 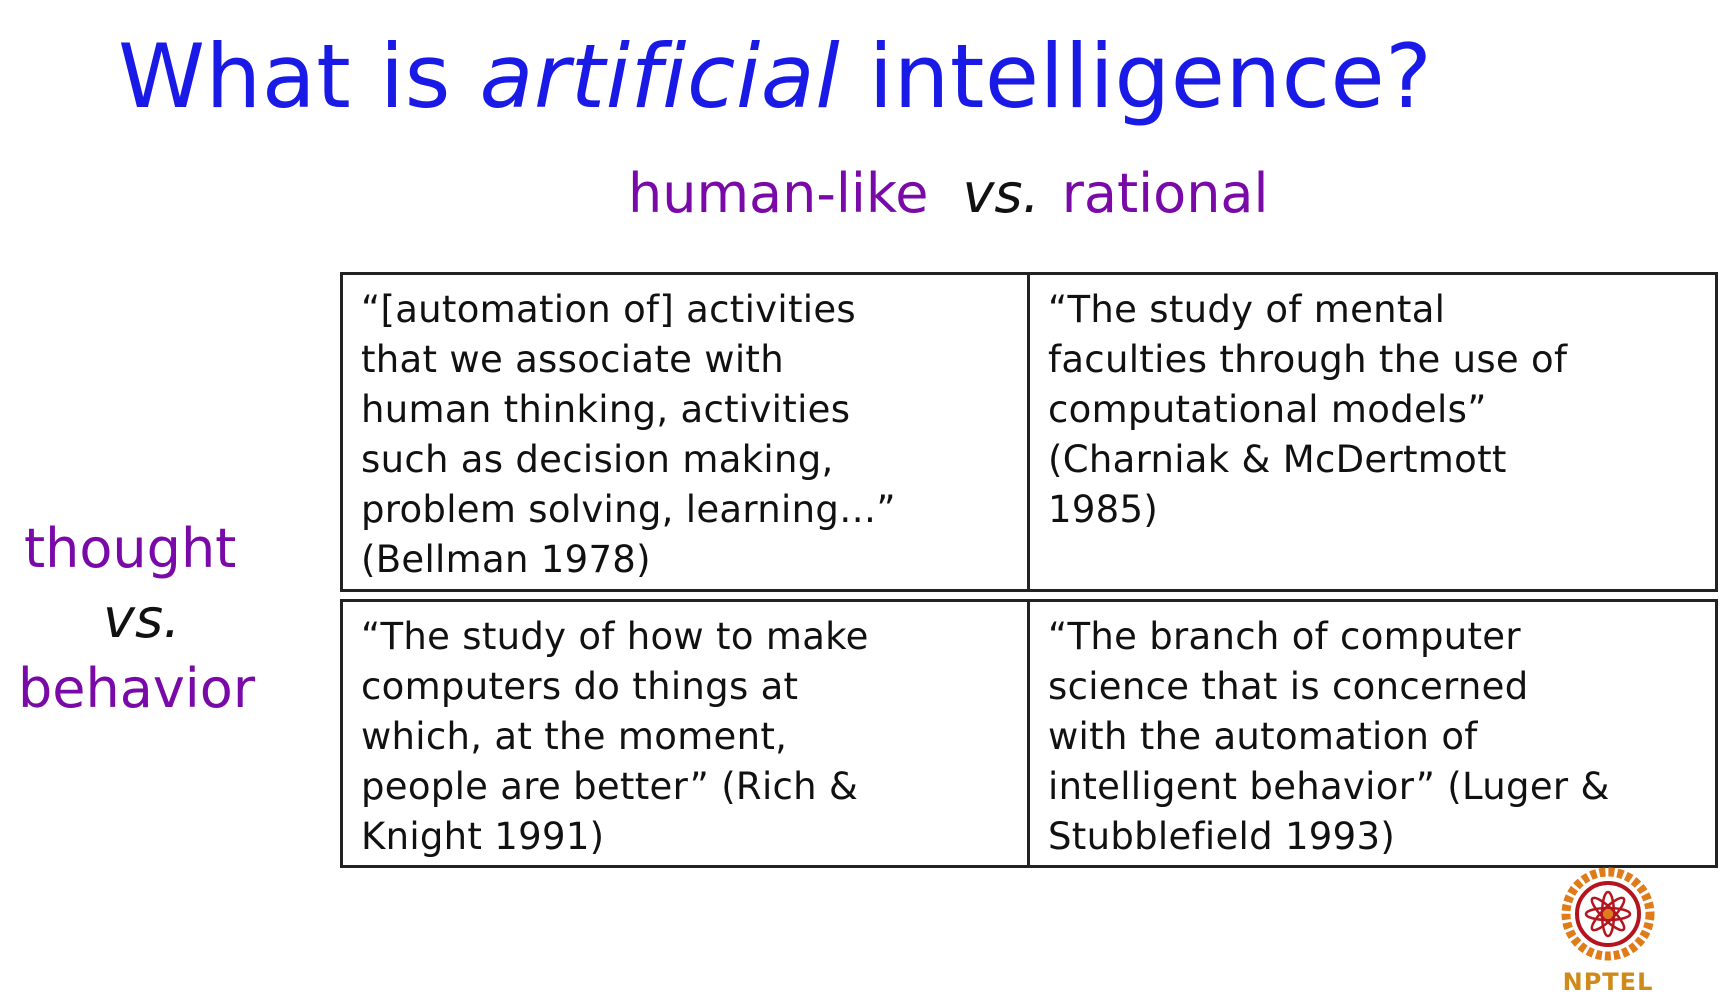 What do you see at coordinates (572, 359) in the screenshot?
I see `quadrant-line: that we associate with` at bounding box center [572, 359].